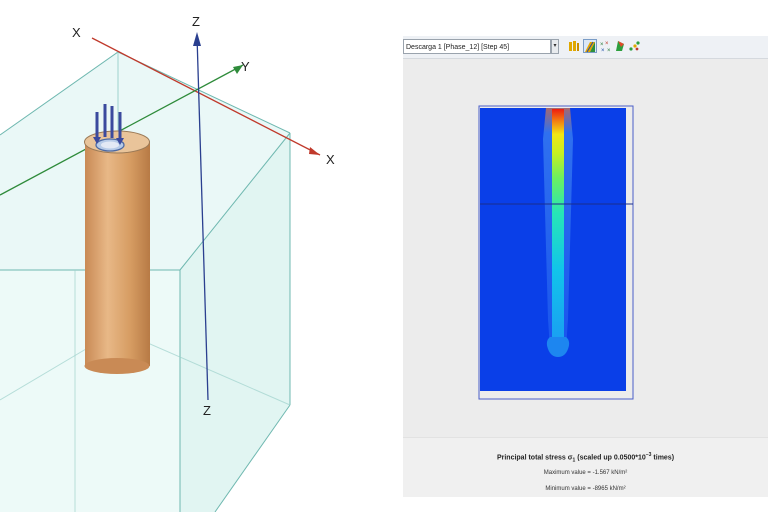  I want to click on shading-icon, so click(590, 46).